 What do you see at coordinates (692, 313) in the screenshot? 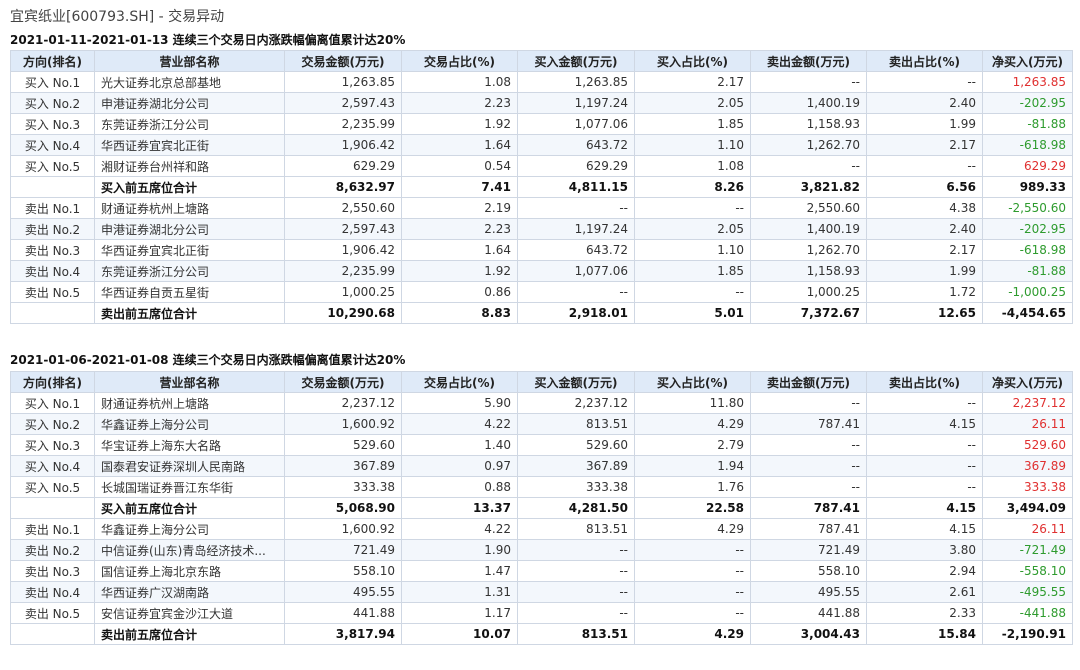
I see `buy-ratio-cell: 5.01` at bounding box center [692, 313].